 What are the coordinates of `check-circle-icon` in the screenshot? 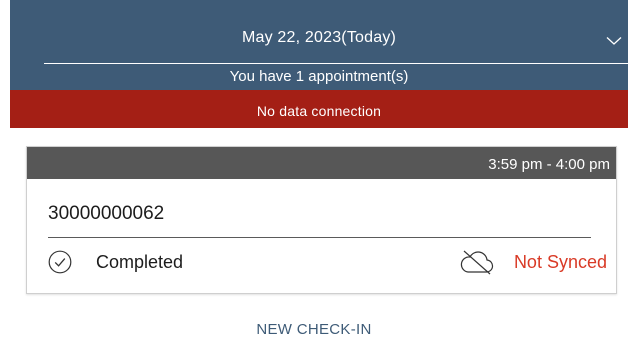 It's located at (60, 262).